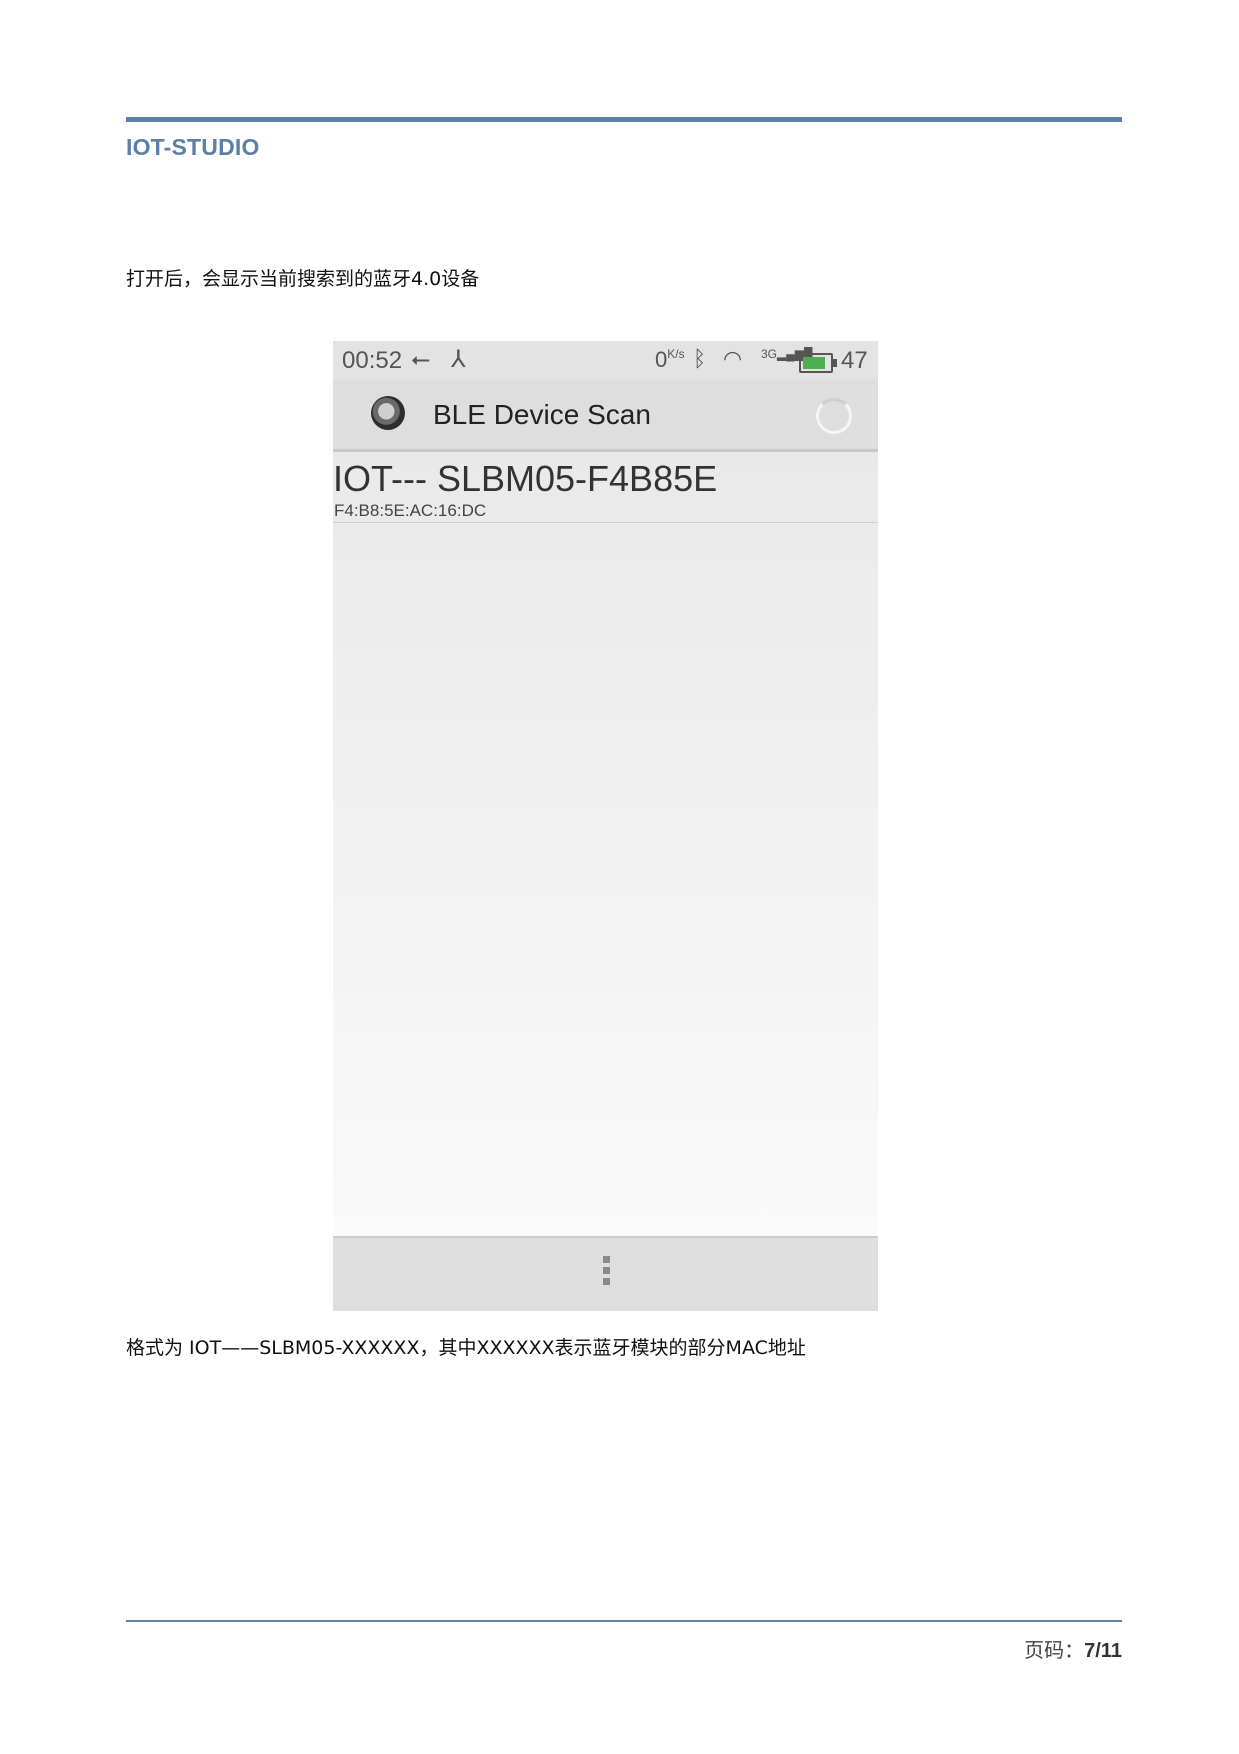 The height and width of the screenshot is (1754, 1239). Describe the element at coordinates (458, 359) in the screenshot. I see `share-icon: ⅄` at that location.